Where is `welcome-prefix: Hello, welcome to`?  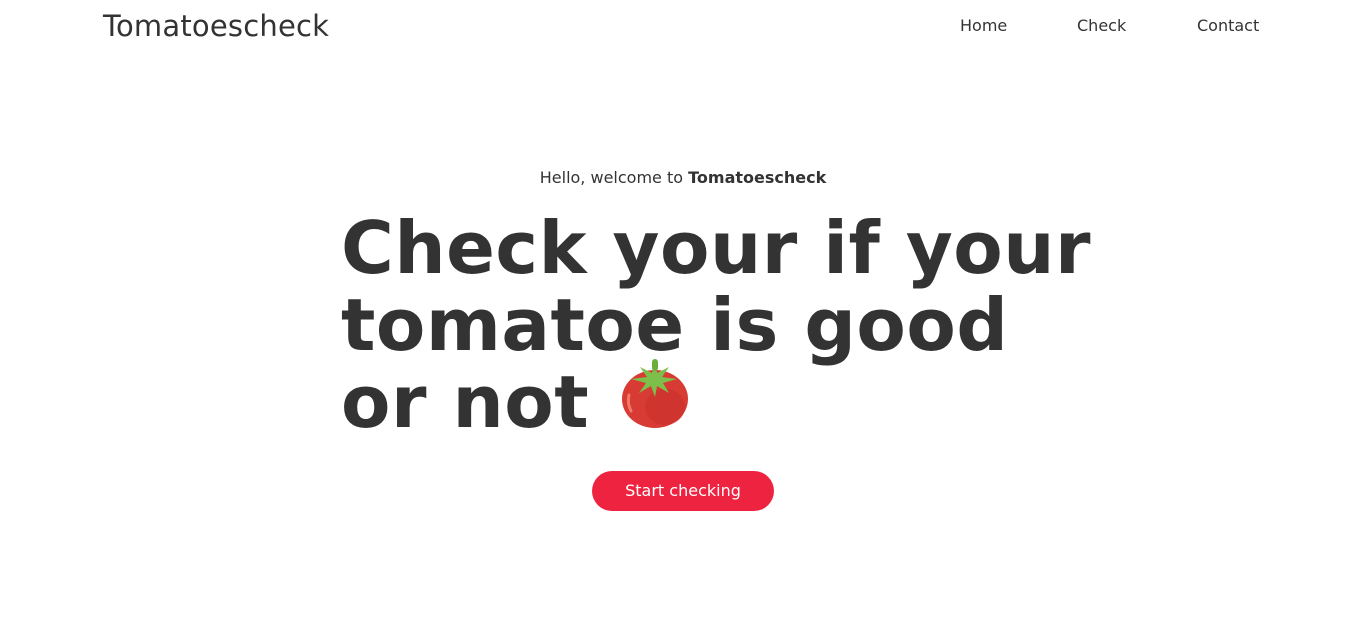 welcome-prefix: Hello, welcome to is located at coordinates (611, 177).